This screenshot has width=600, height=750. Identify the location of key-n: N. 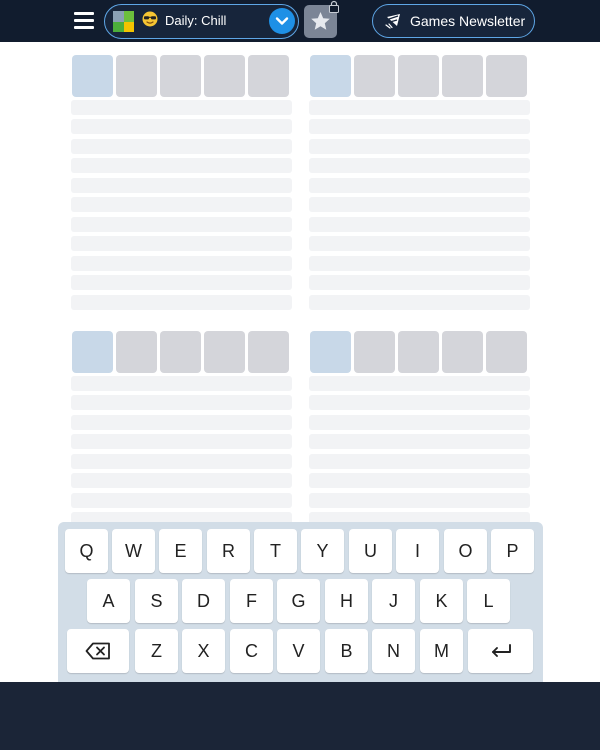
(393, 651).